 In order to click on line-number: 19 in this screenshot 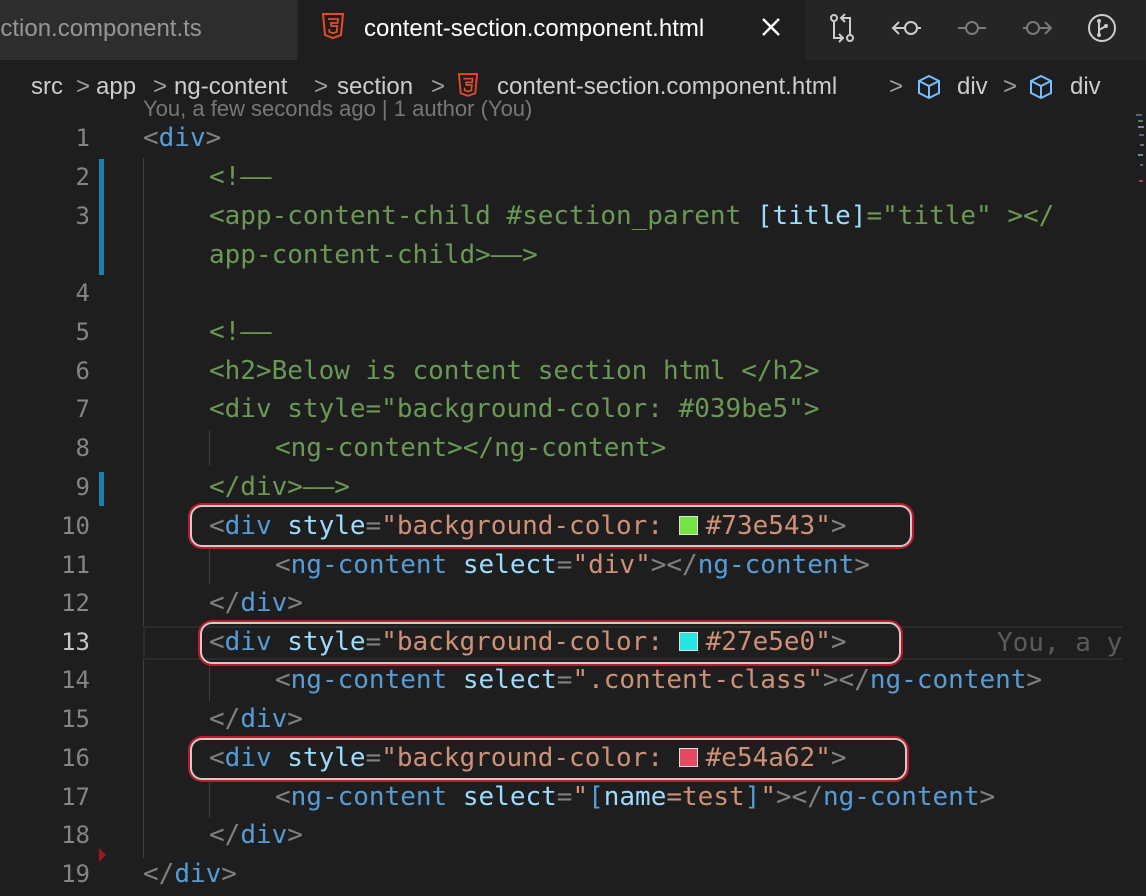, I will do `click(75, 874)`.